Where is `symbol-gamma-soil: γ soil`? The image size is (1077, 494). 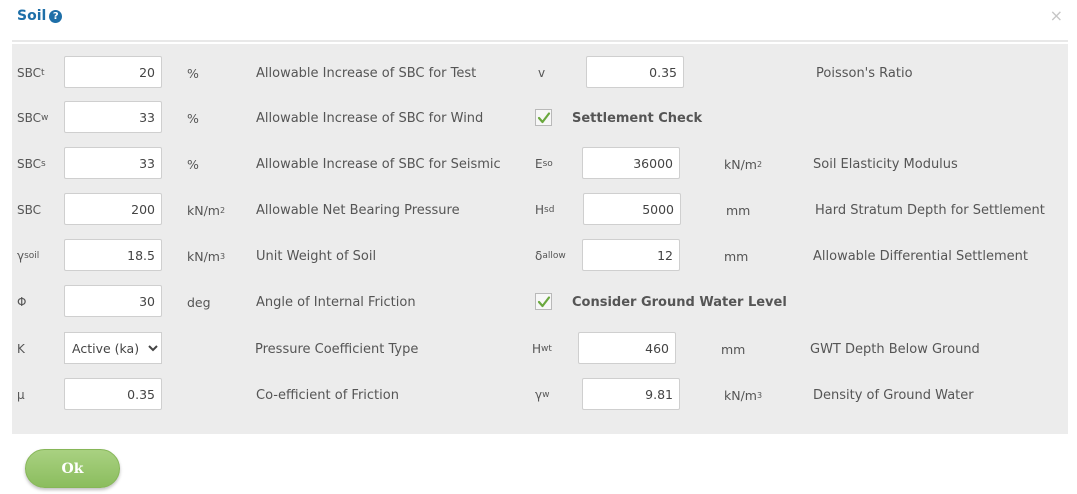
symbol-gamma-soil: γ soil is located at coordinates (28, 256).